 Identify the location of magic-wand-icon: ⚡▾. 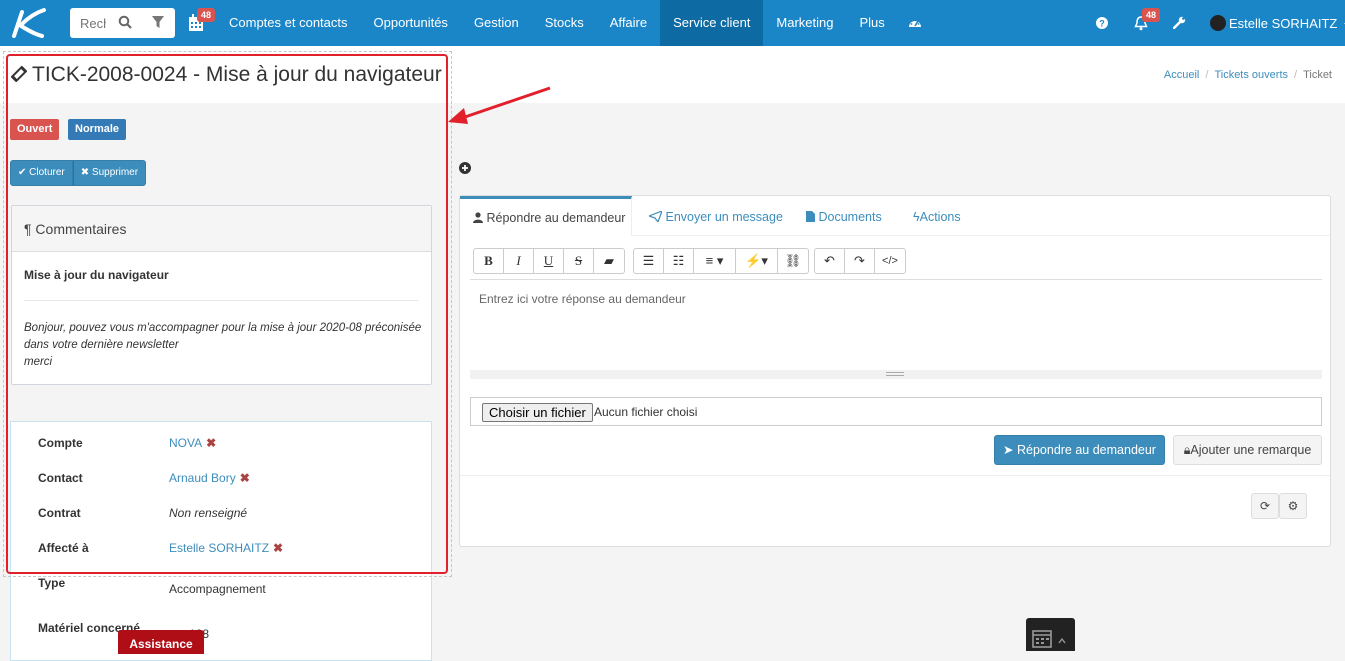
(757, 261).